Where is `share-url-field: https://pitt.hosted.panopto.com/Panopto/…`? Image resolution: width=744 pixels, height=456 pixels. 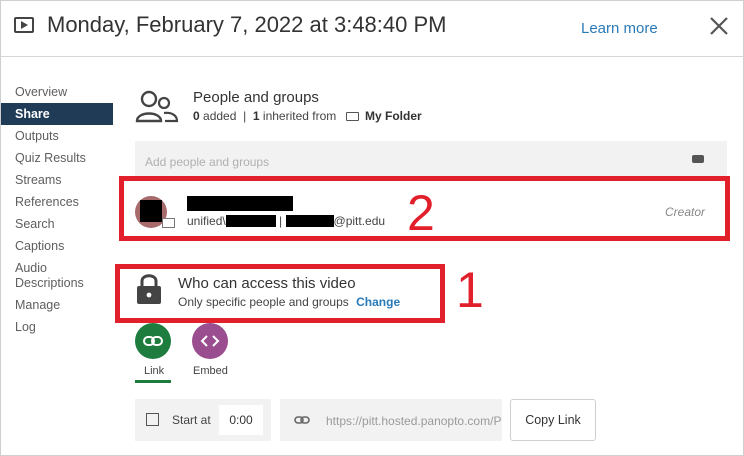 share-url-field: https://pitt.hosted.panopto.com/Panopto/… is located at coordinates (391, 420).